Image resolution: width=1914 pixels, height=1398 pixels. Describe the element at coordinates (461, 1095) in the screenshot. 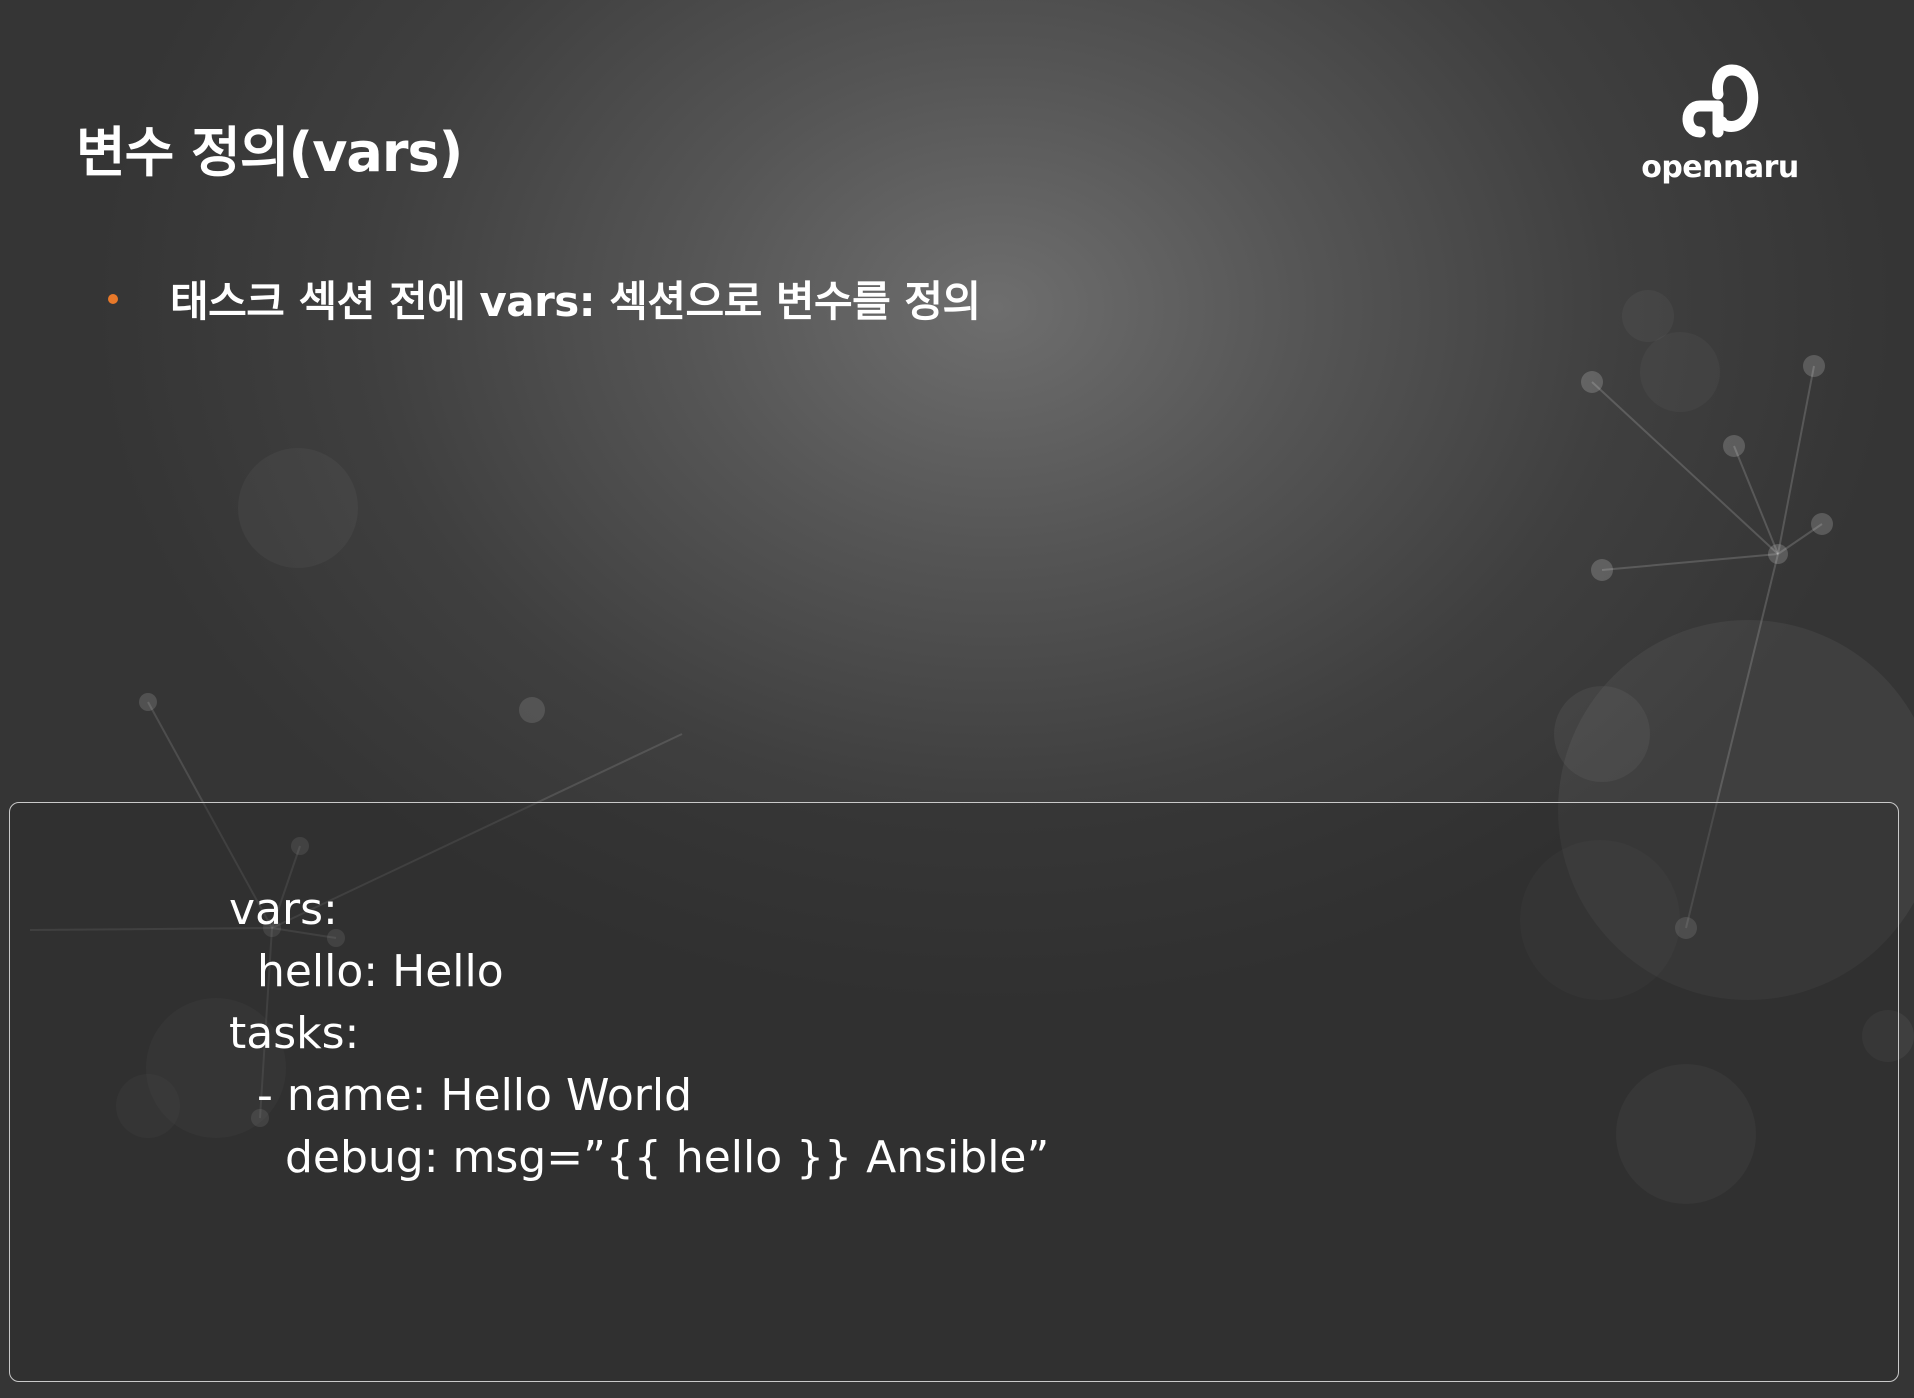

I see `code-line: - name: Hello World` at that location.